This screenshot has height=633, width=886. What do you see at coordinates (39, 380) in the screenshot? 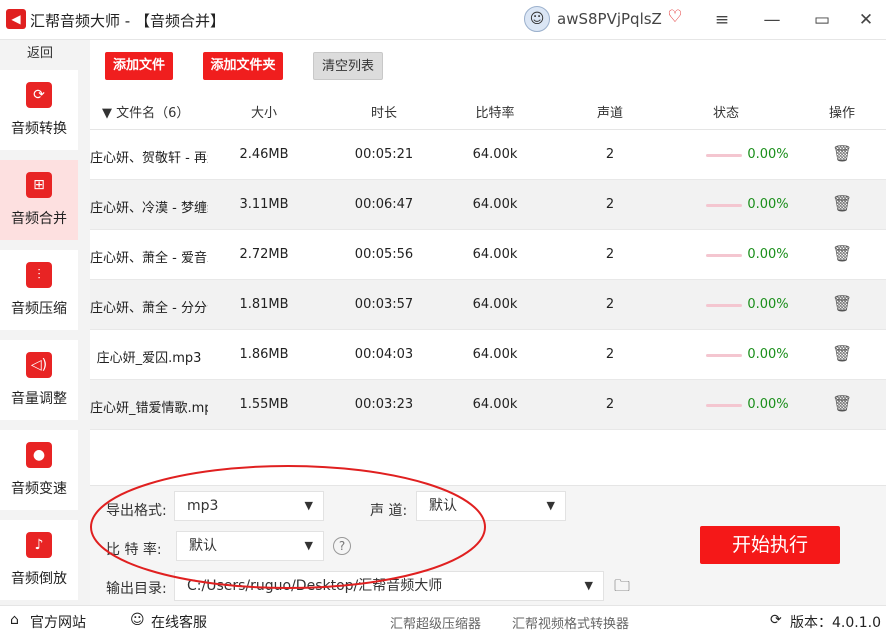
I see `sidebar-item-volume: ◁) 音量调整` at bounding box center [39, 380].